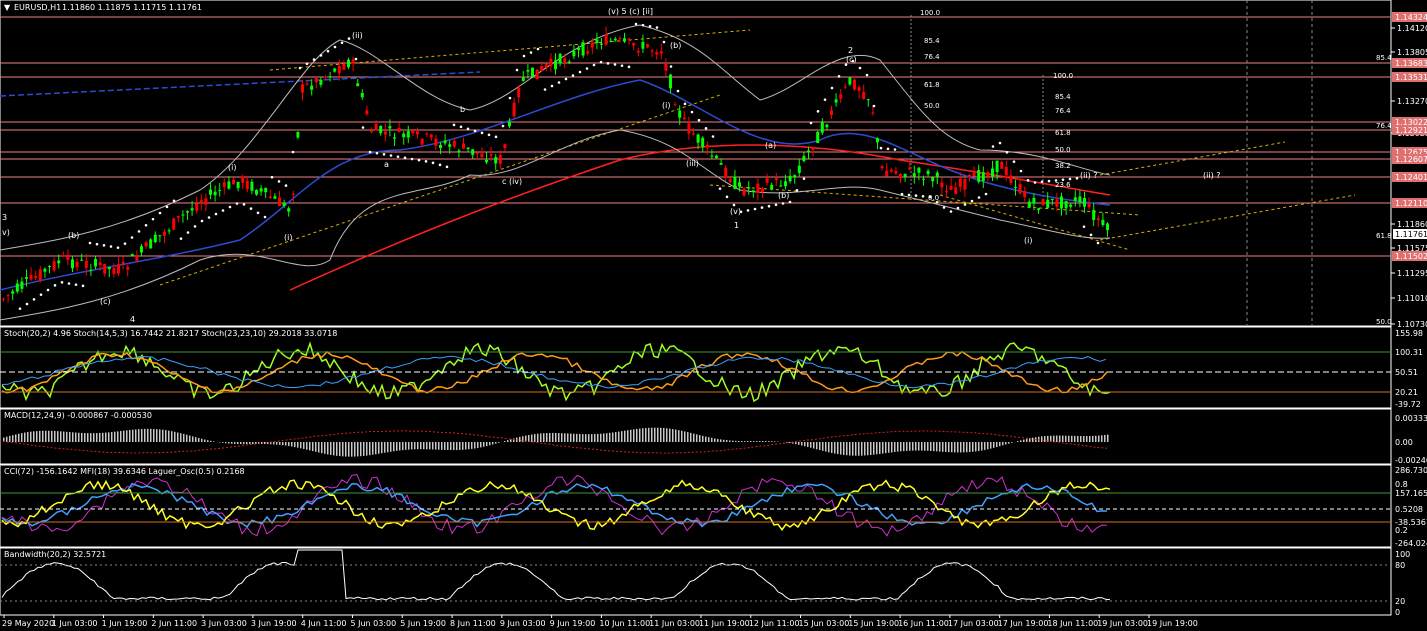 The image size is (1427, 631). I want to click on time-label: 16 Jun 11:00, so click(923, 623).